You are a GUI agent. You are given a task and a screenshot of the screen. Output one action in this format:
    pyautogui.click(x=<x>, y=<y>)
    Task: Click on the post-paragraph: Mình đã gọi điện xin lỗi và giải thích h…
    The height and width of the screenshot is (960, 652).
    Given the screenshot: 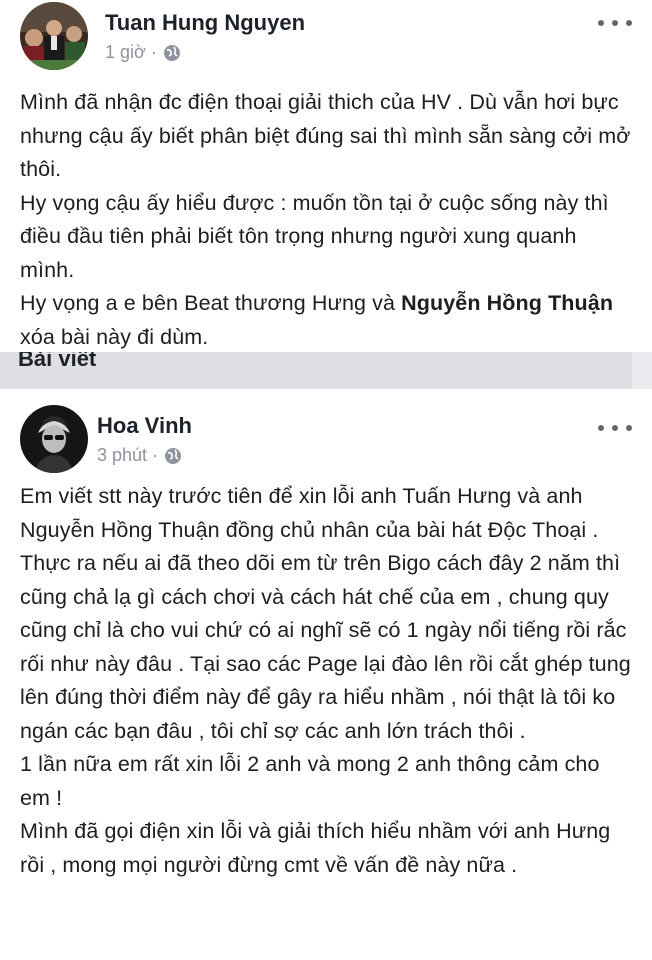 What is the action you would take?
    pyautogui.click(x=315, y=848)
    